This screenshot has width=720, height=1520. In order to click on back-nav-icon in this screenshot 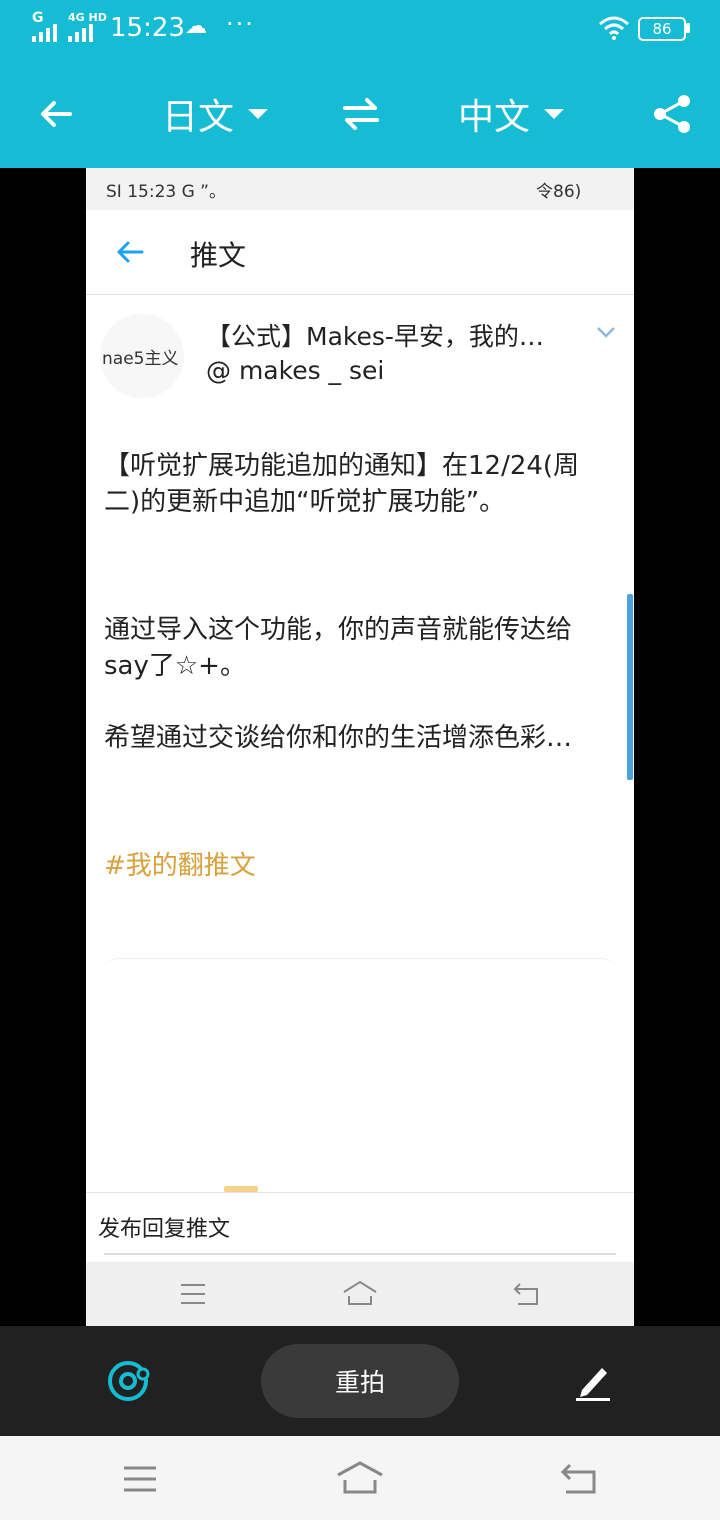, I will do `click(579, 1479)`.